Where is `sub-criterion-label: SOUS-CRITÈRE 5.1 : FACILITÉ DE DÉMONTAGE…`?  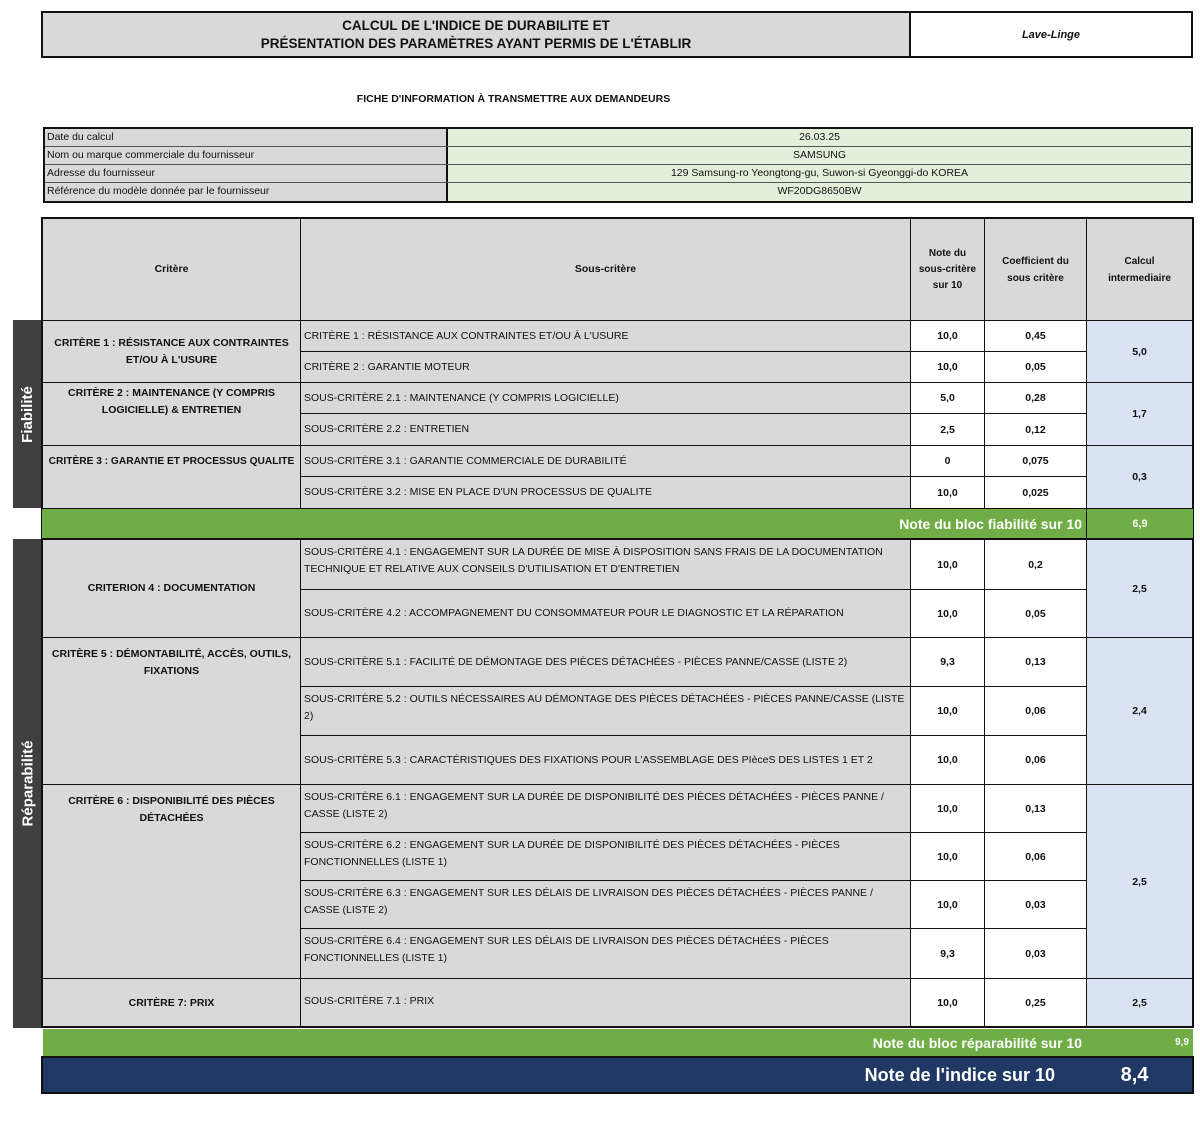
sub-criterion-label: SOUS-CRITÈRE 5.1 : FACILITÉ DE DÉMONTAGE… is located at coordinates (605, 662).